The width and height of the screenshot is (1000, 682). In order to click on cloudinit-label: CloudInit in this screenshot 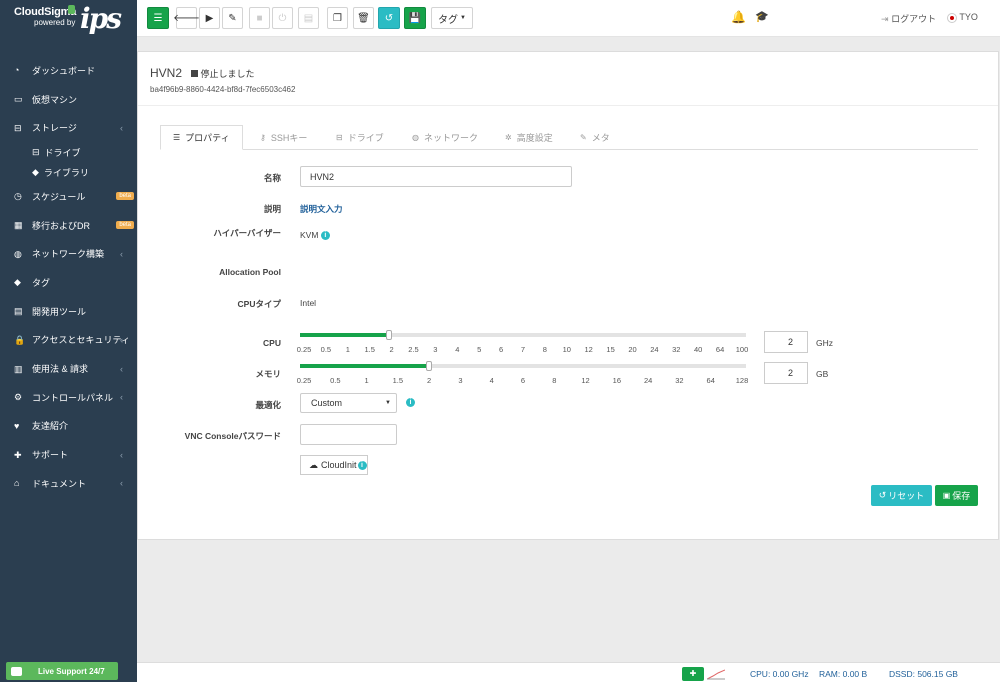, I will do `click(339, 465)`.